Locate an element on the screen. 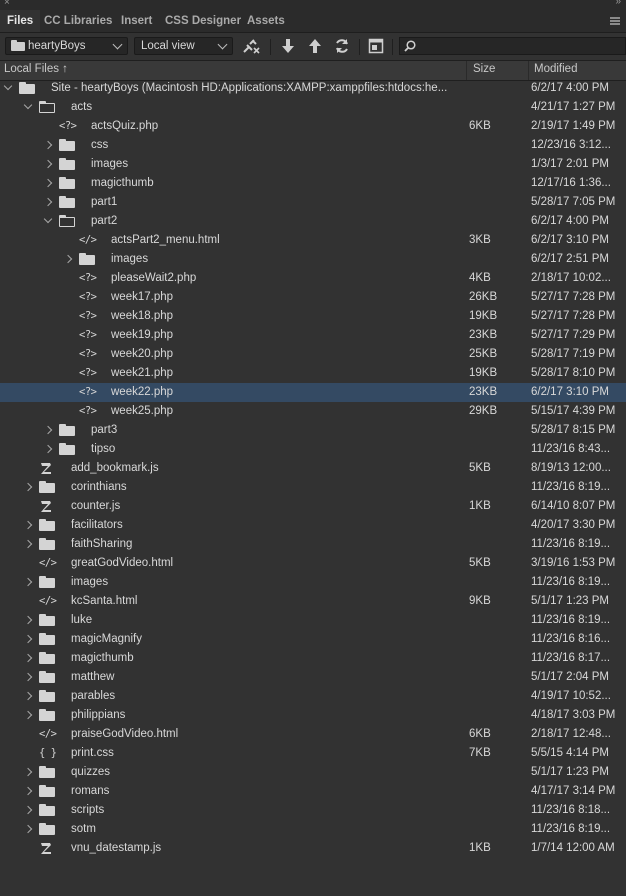 This screenshot has width=626, height=896. site-select: heartyBoys is located at coordinates (66, 46).